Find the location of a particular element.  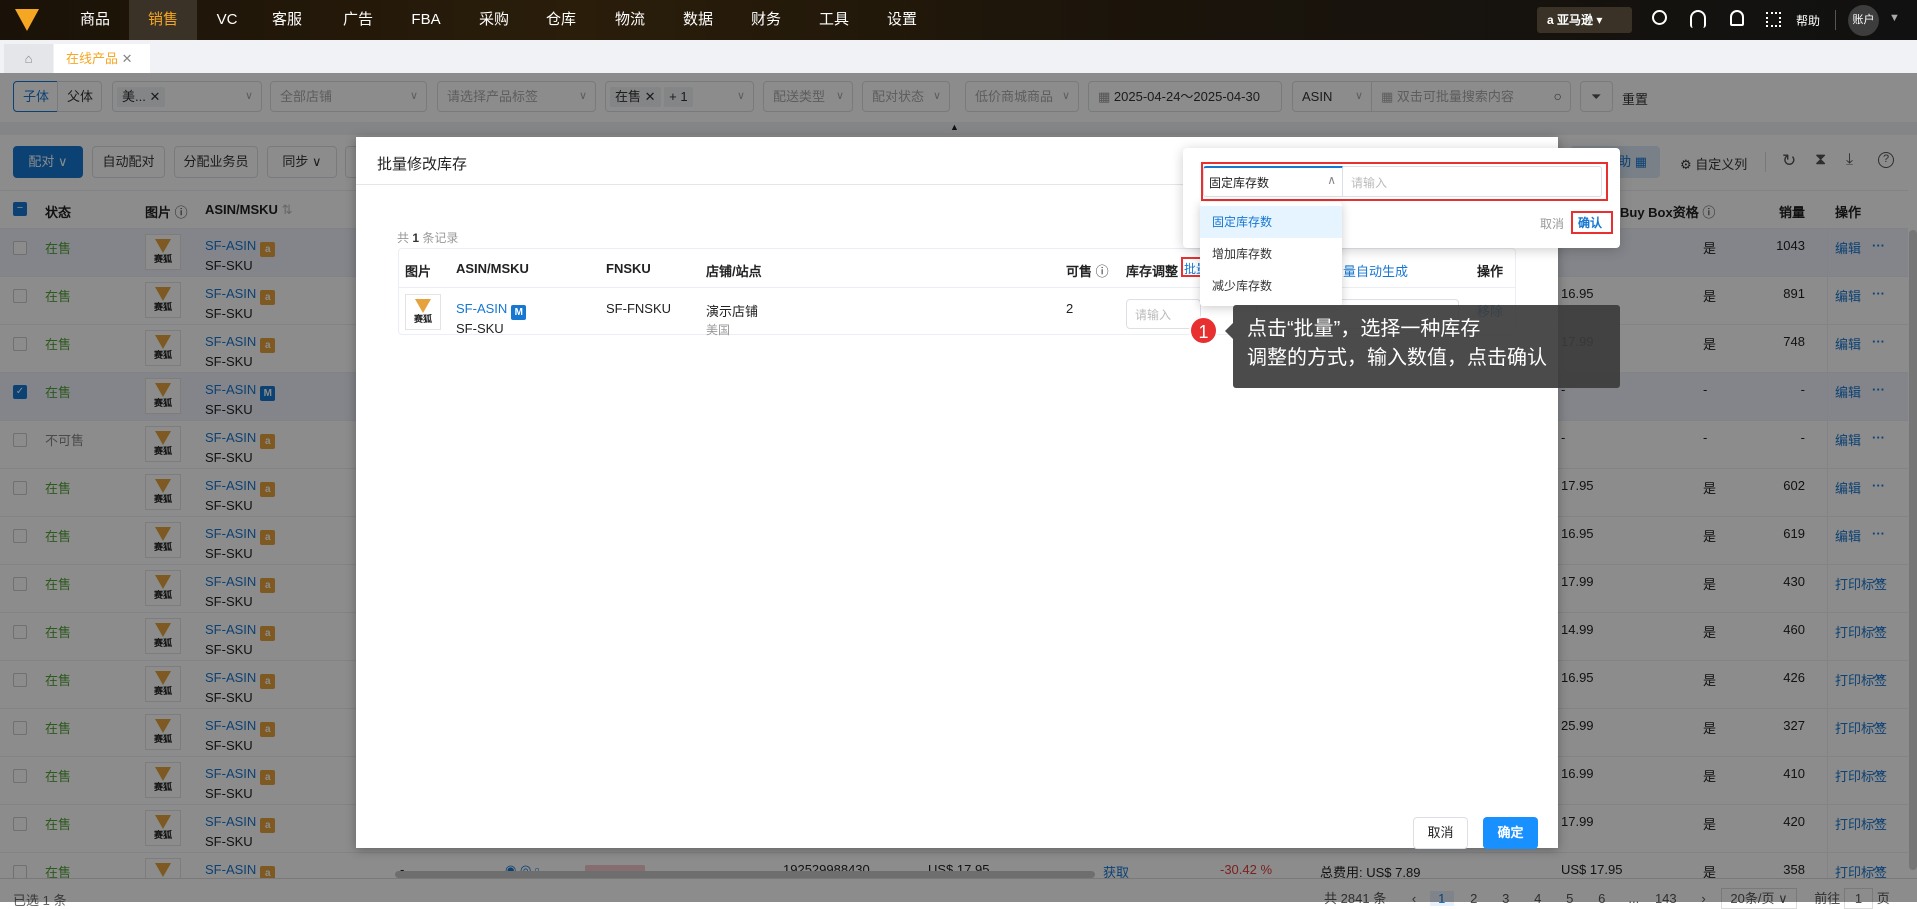

dropdown-option: 固定库存数 is located at coordinates (1271, 222).